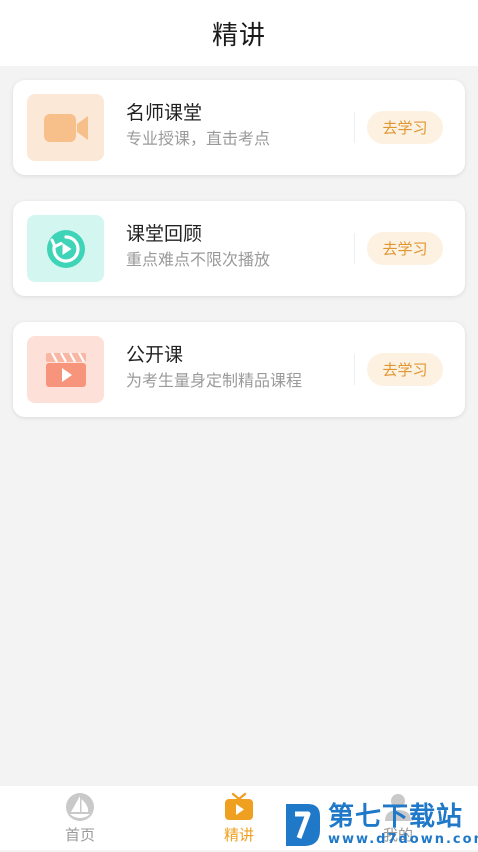 This screenshot has width=478, height=852. I want to click on clapperboard-icon-box, so click(65, 369).